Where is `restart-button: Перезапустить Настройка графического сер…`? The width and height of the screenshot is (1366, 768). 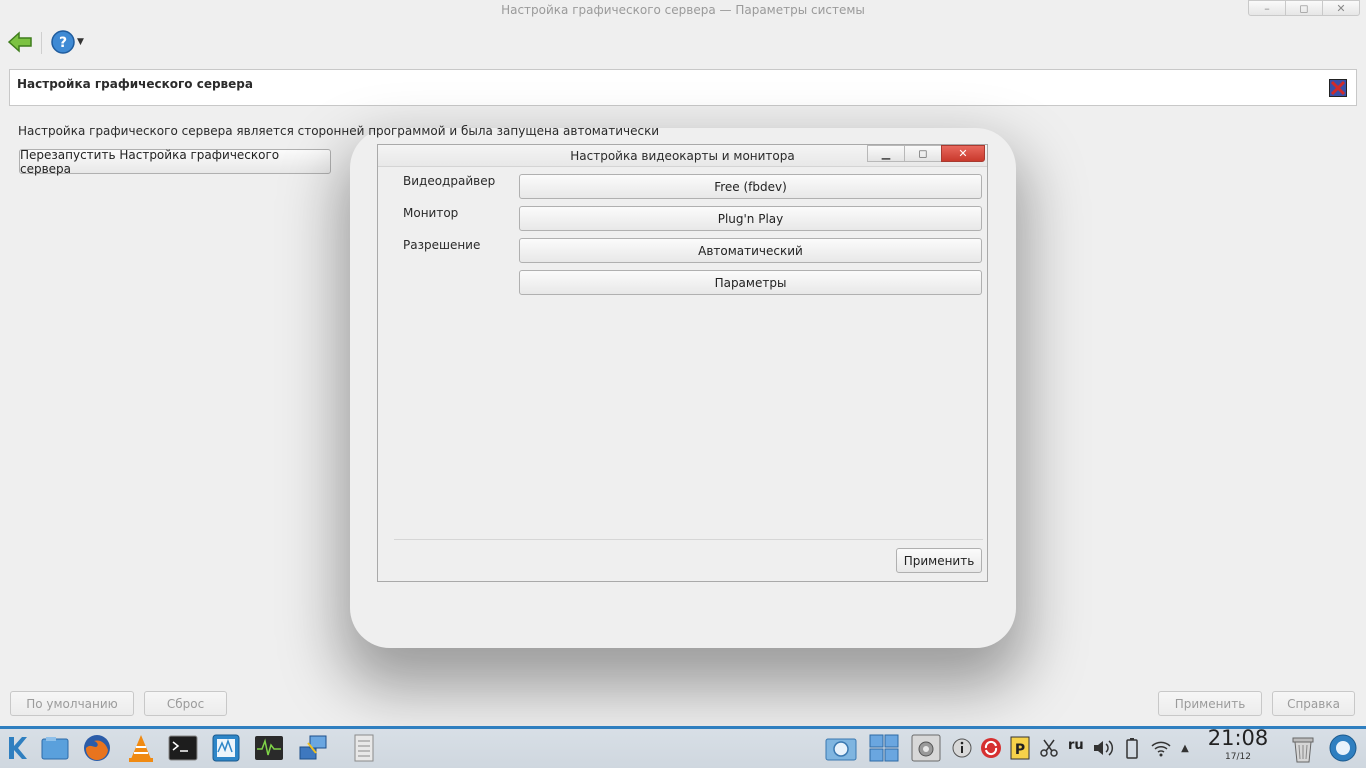
restart-button: Перезапустить Настройка графического сер… is located at coordinates (175, 162).